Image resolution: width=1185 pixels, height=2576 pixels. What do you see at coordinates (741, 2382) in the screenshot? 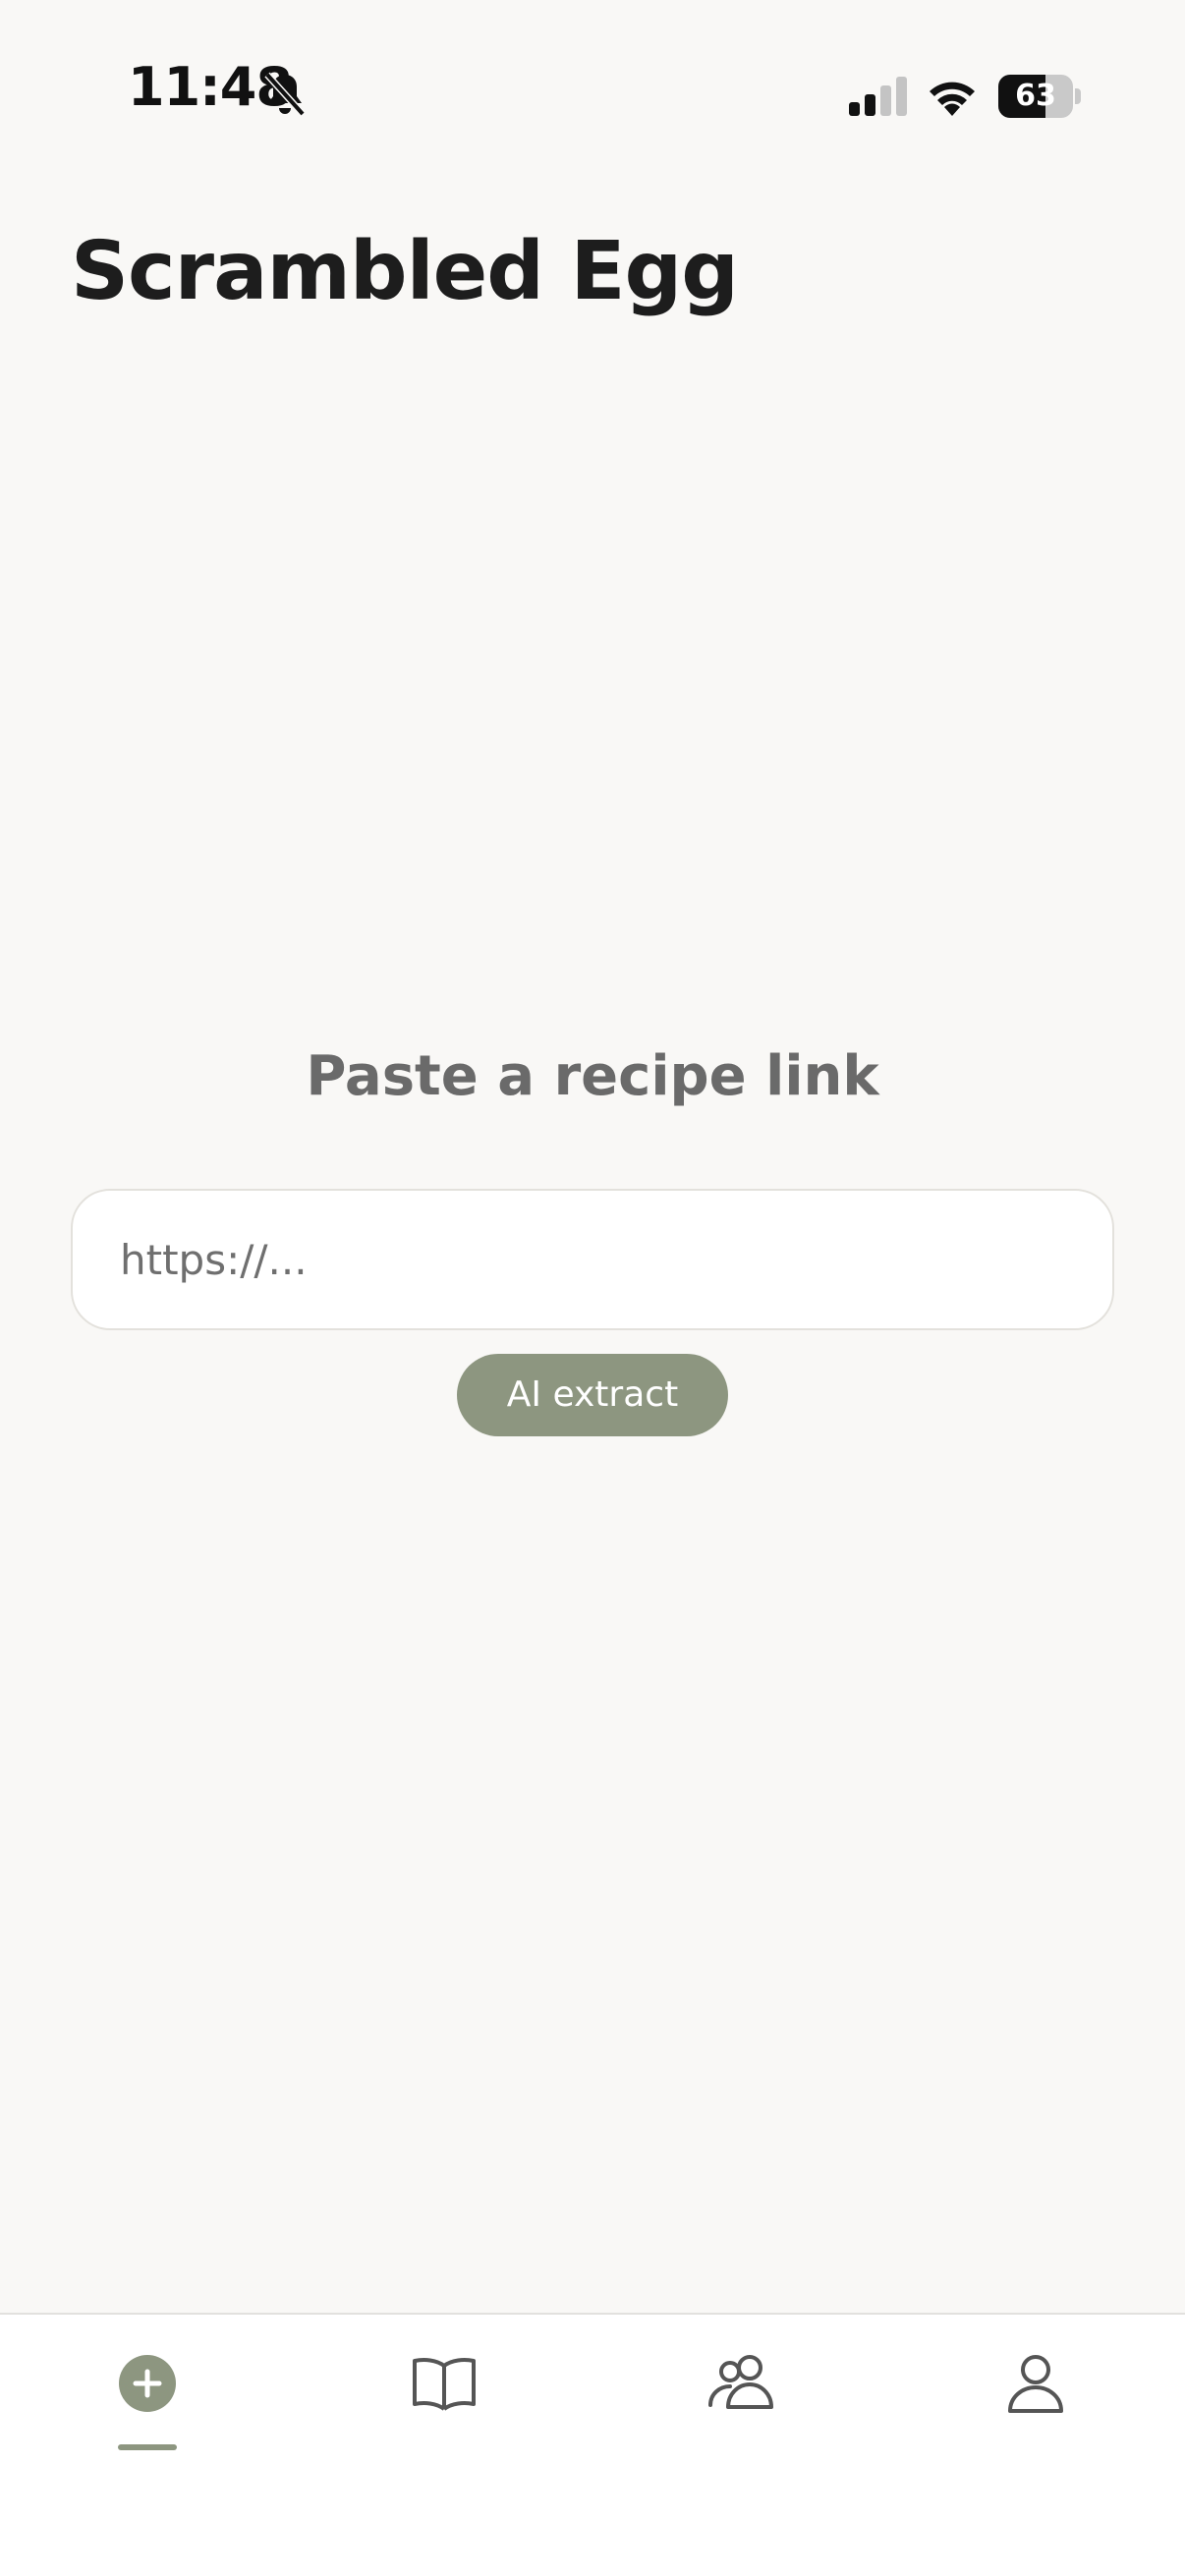
I see `people-icon` at bounding box center [741, 2382].